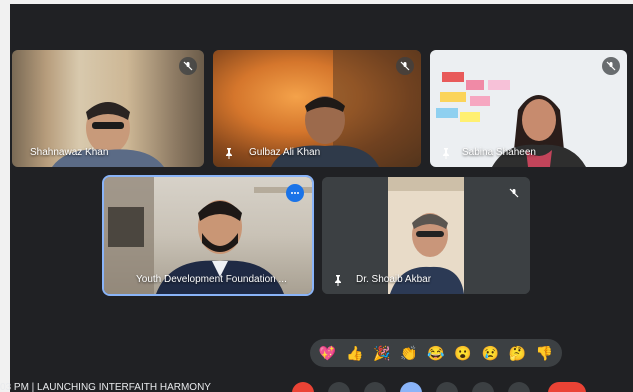 The height and width of the screenshot is (392, 633). Describe the element at coordinates (544, 353) in the screenshot. I see `reaction-thumbs-down: 👎` at that location.